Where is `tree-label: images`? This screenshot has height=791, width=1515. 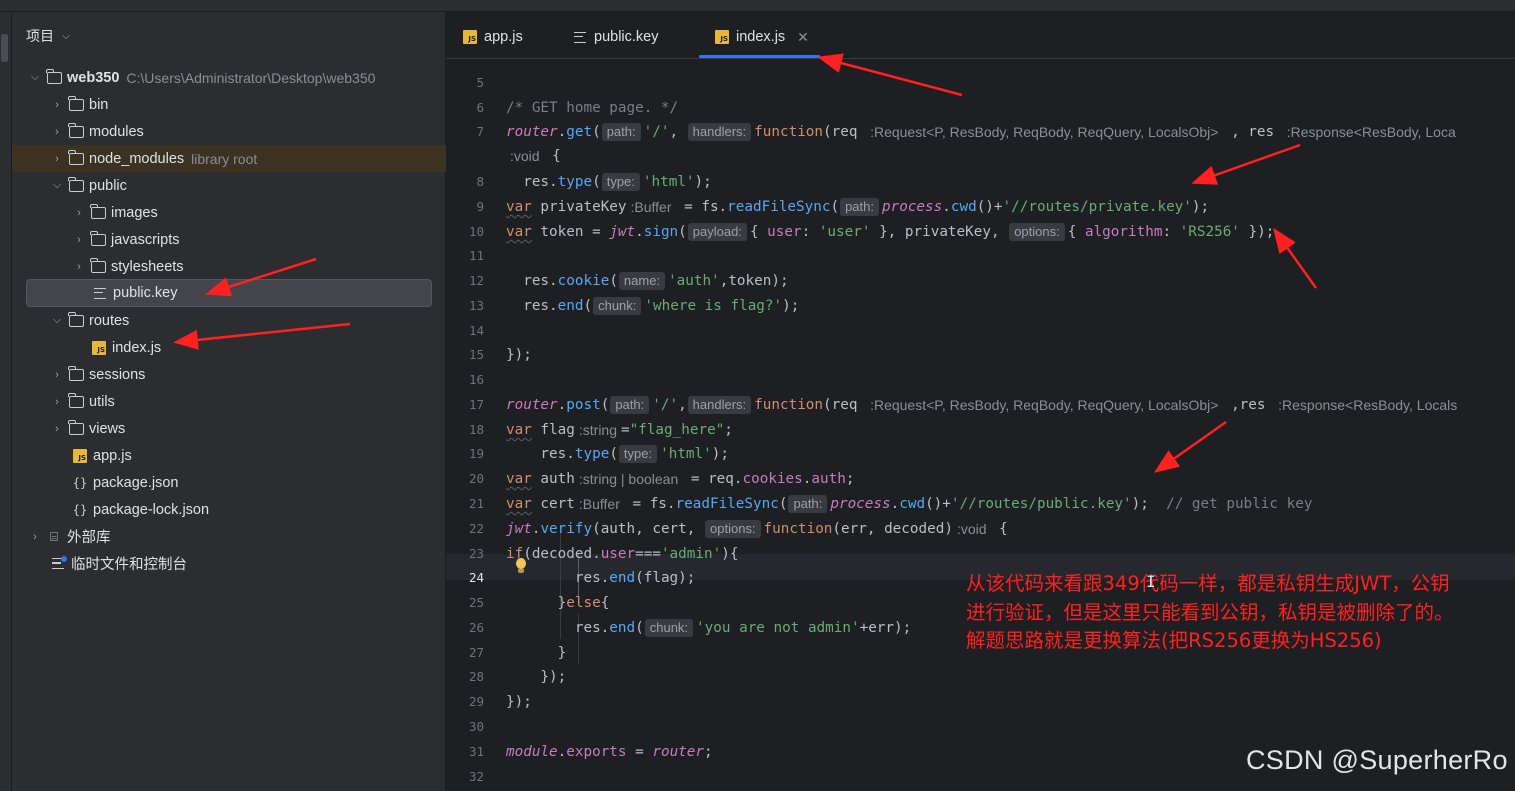 tree-label: images is located at coordinates (134, 212).